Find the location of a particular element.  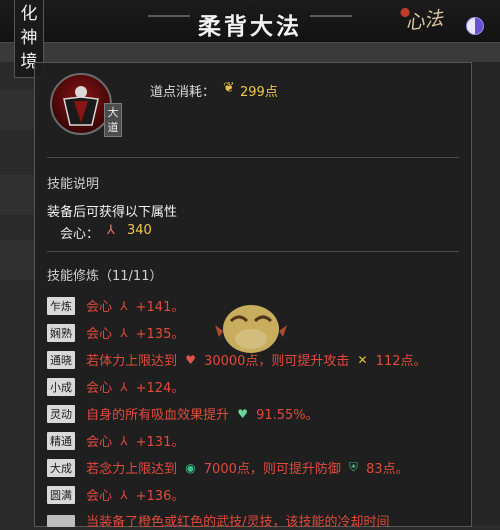

section-title-training: 技能修炼（11/11） is located at coordinates (105, 276).